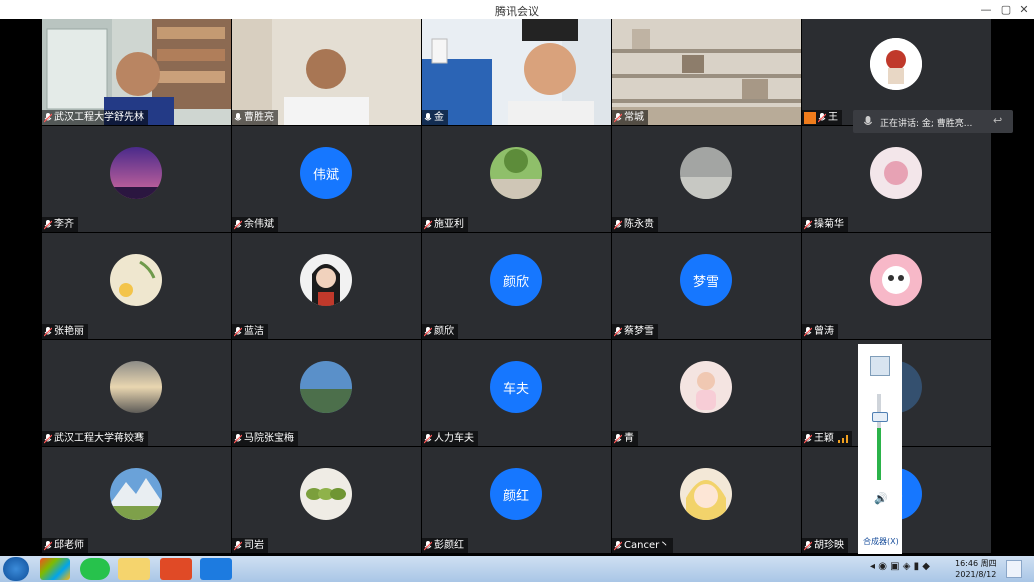 The image size is (1034, 582). I want to click on participant-tile: 施亚利, so click(516, 179).